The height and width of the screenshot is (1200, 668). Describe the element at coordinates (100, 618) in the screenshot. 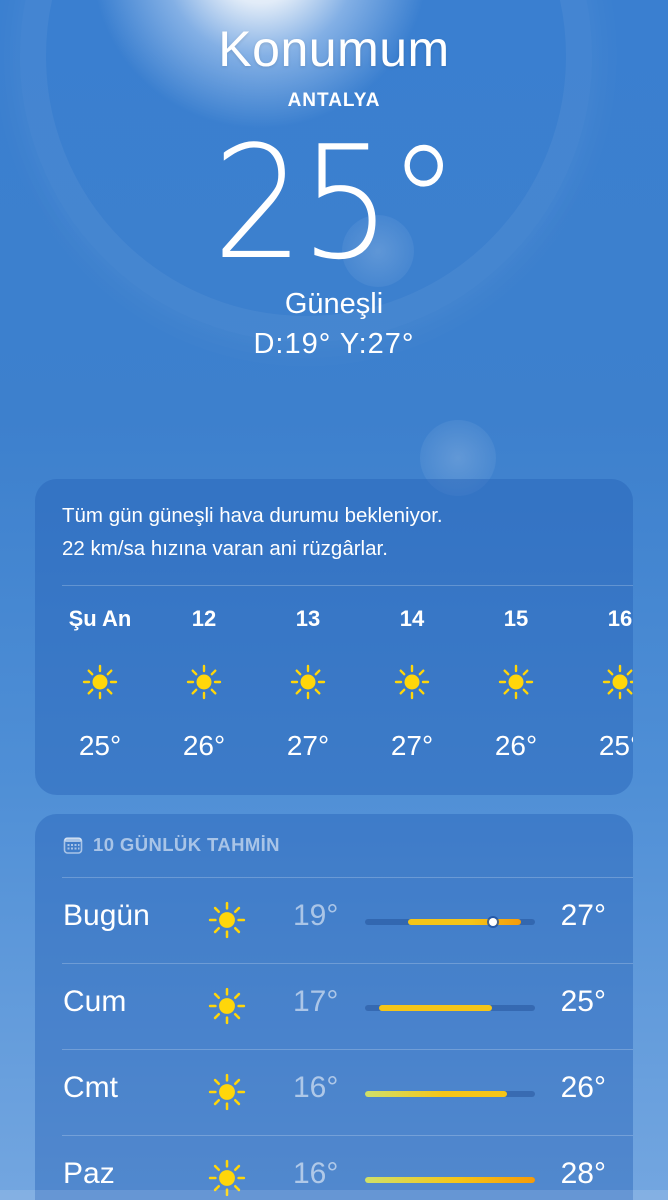

I see `hour-label: Şu An` at that location.